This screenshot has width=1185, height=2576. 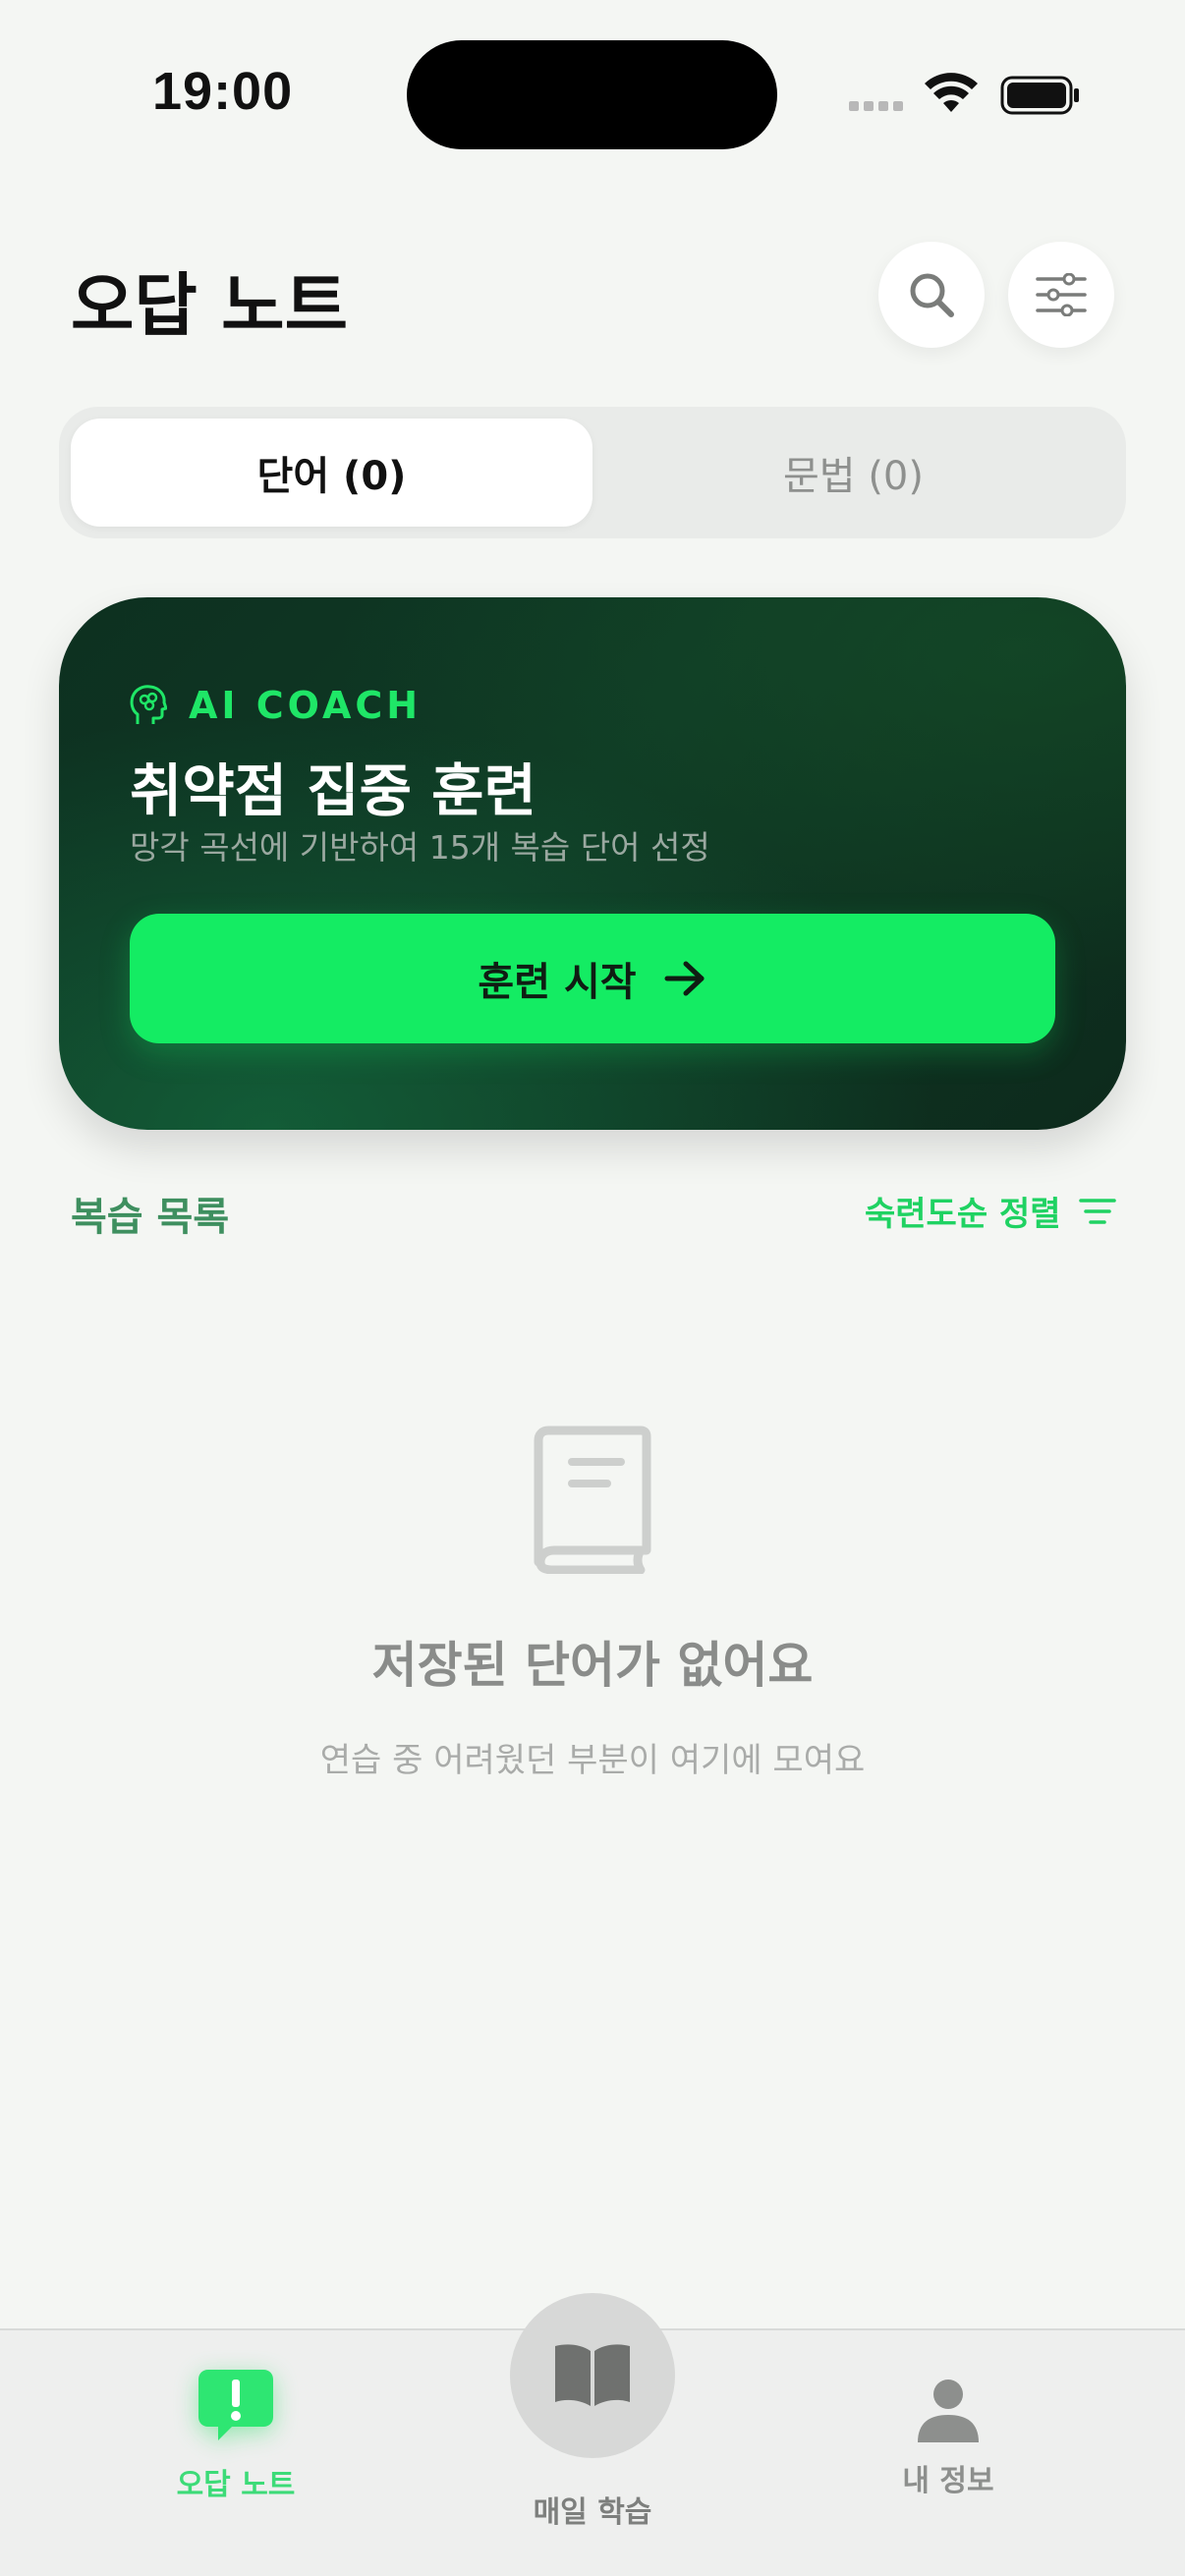 What do you see at coordinates (963, 1214) in the screenshot?
I see `sort-label: 숙련도순 정렬` at bounding box center [963, 1214].